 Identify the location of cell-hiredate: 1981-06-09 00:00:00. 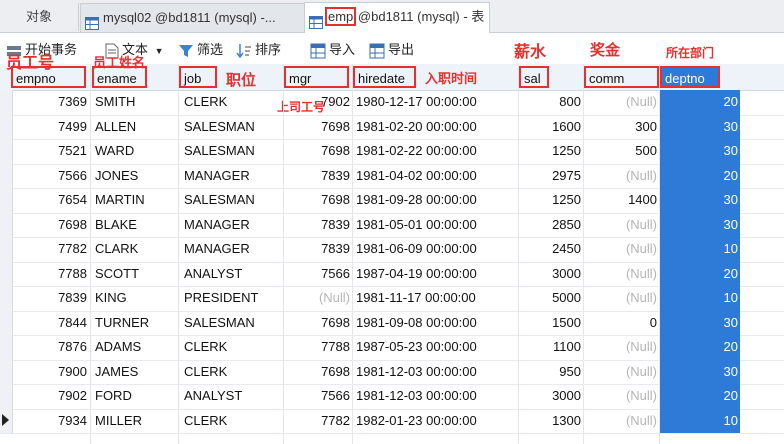
(436, 249).